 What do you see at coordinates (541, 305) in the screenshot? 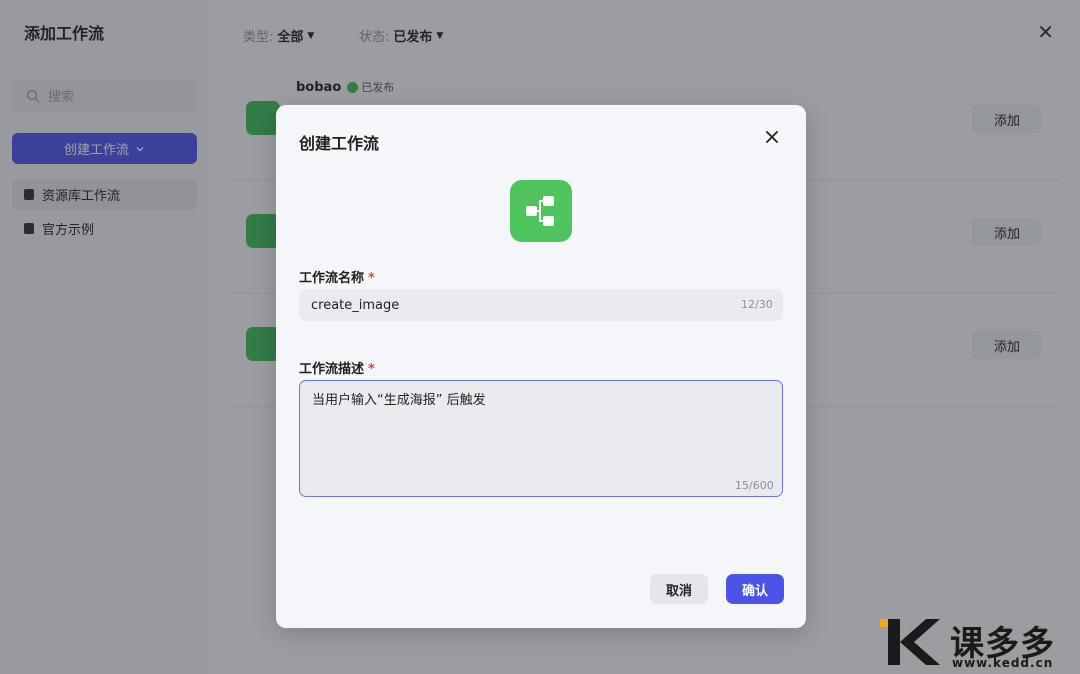
I see `workflow-name-input: create_image` at bounding box center [541, 305].